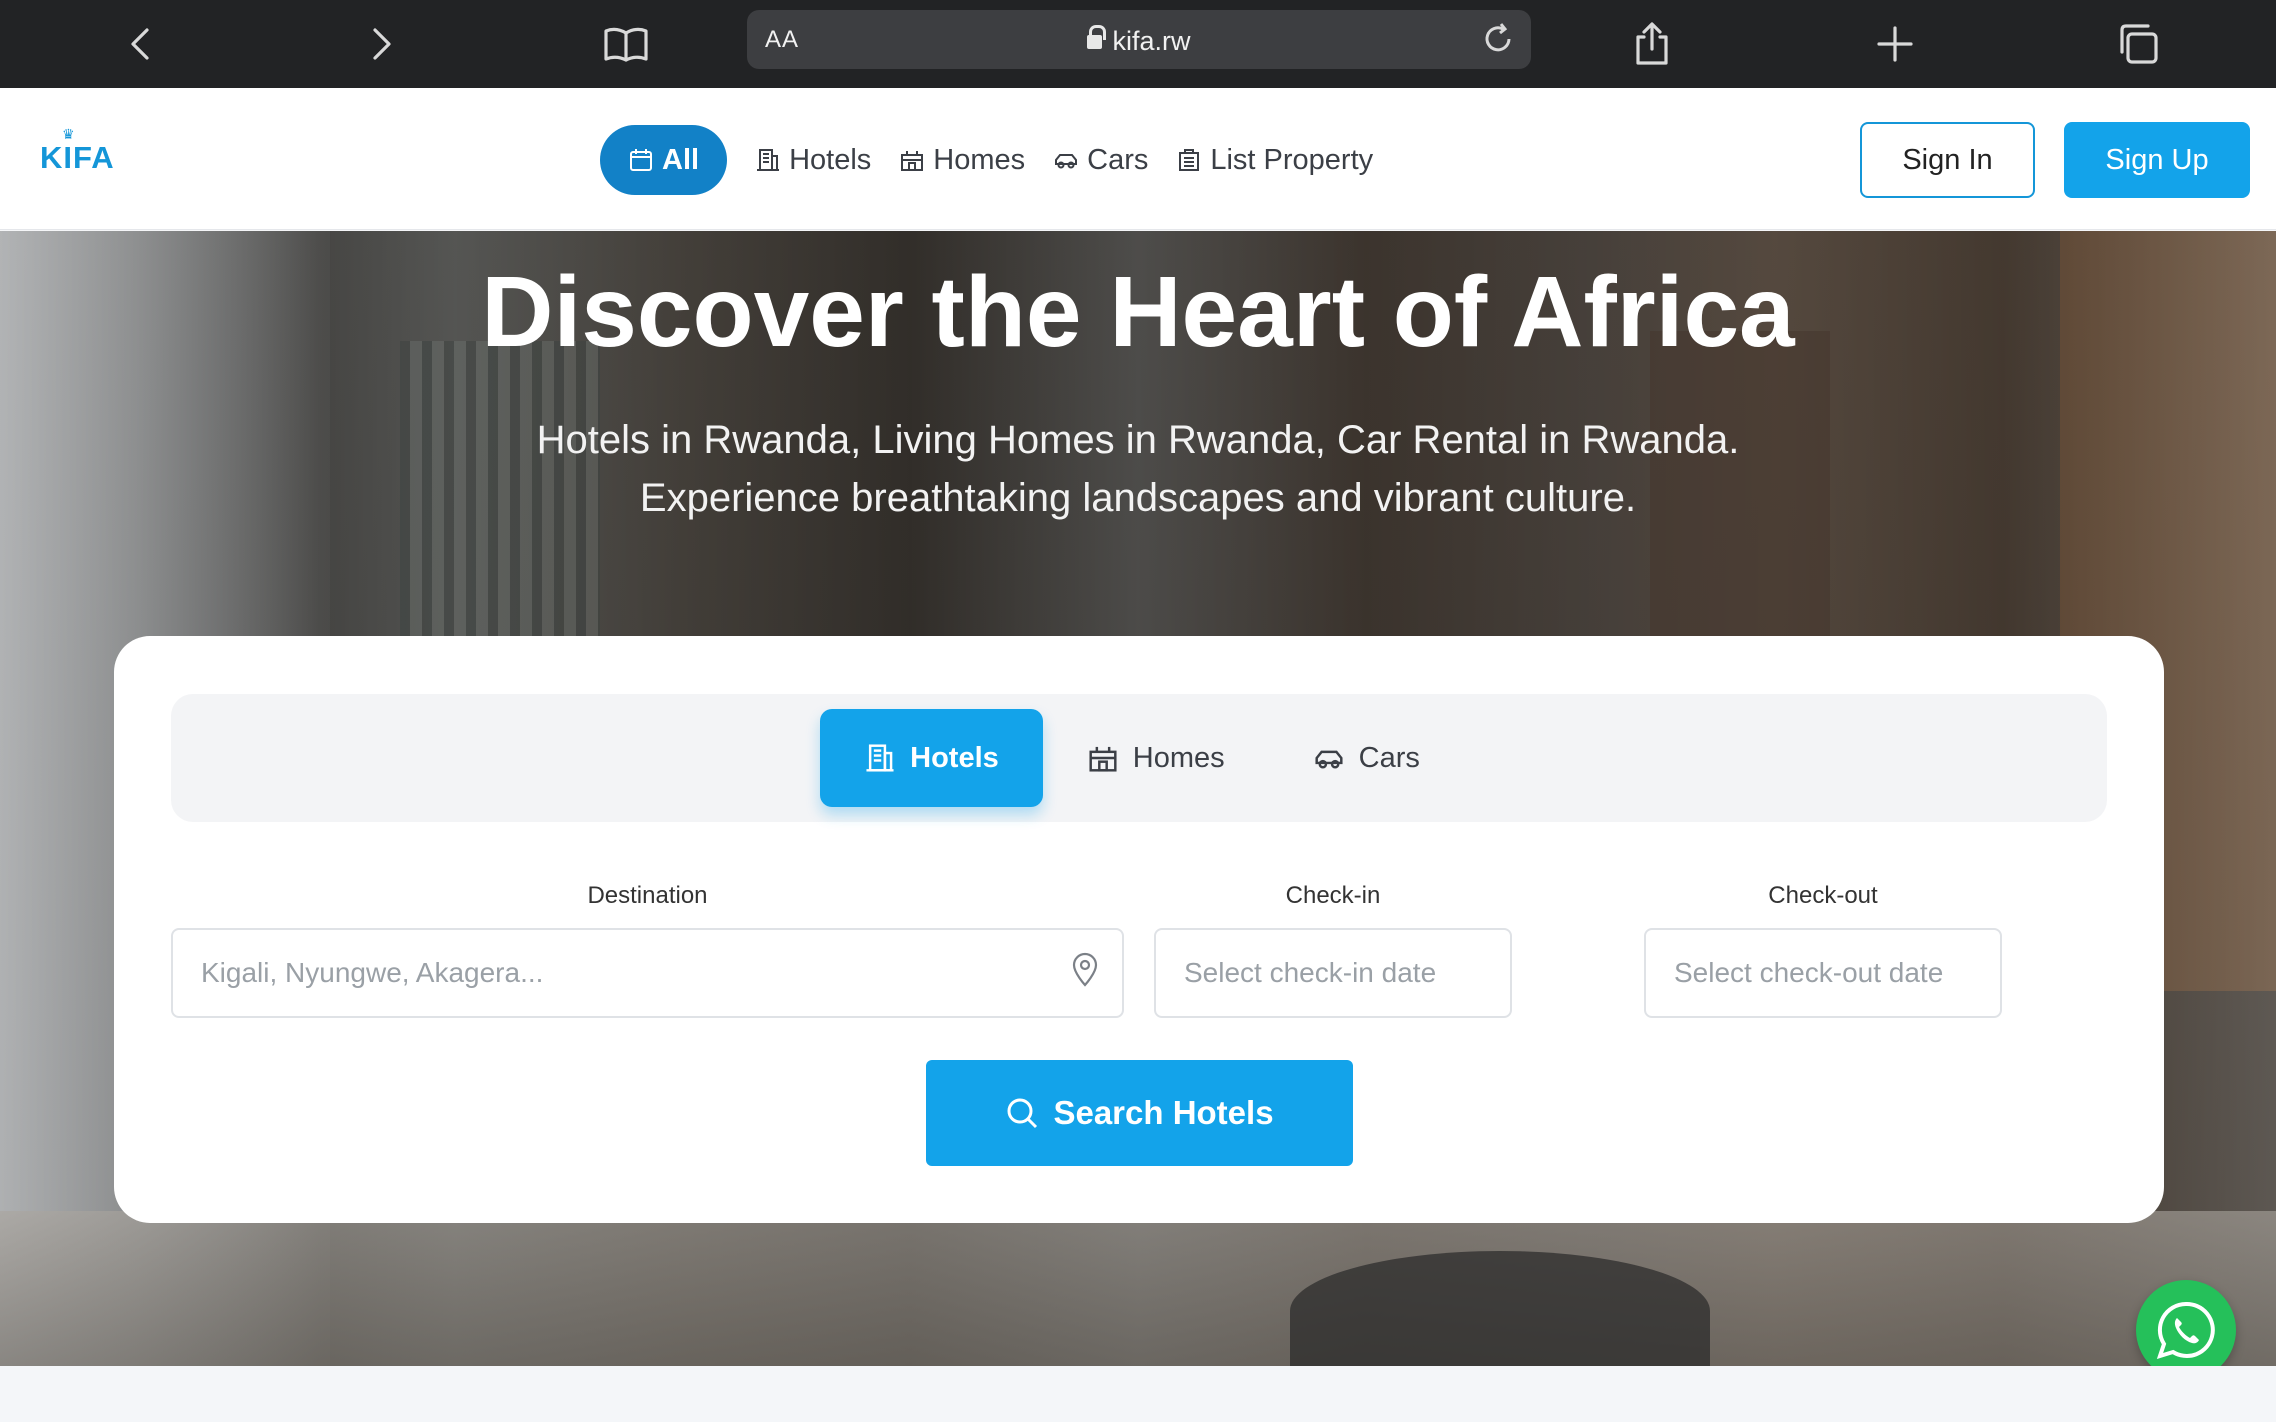 The width and height of the screenshot is (2276, 1422). What do you see at coordinates (1809, 972) in the screenshot?
I see `check-out-placeholder: Select check-out date` at bounding box center [1809, 972].